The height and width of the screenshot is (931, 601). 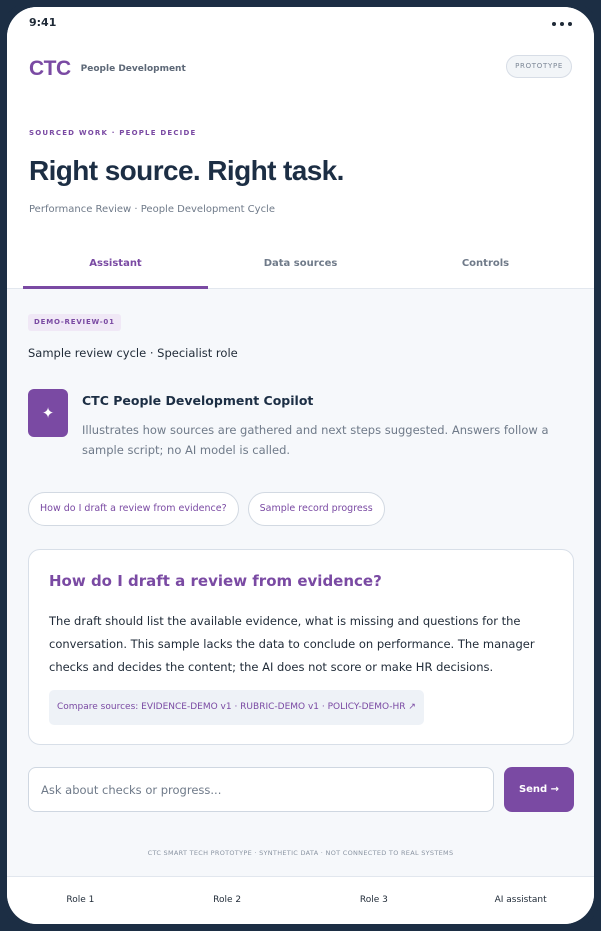 I want to click on more-dots-icon, so click(x=562, y=24).